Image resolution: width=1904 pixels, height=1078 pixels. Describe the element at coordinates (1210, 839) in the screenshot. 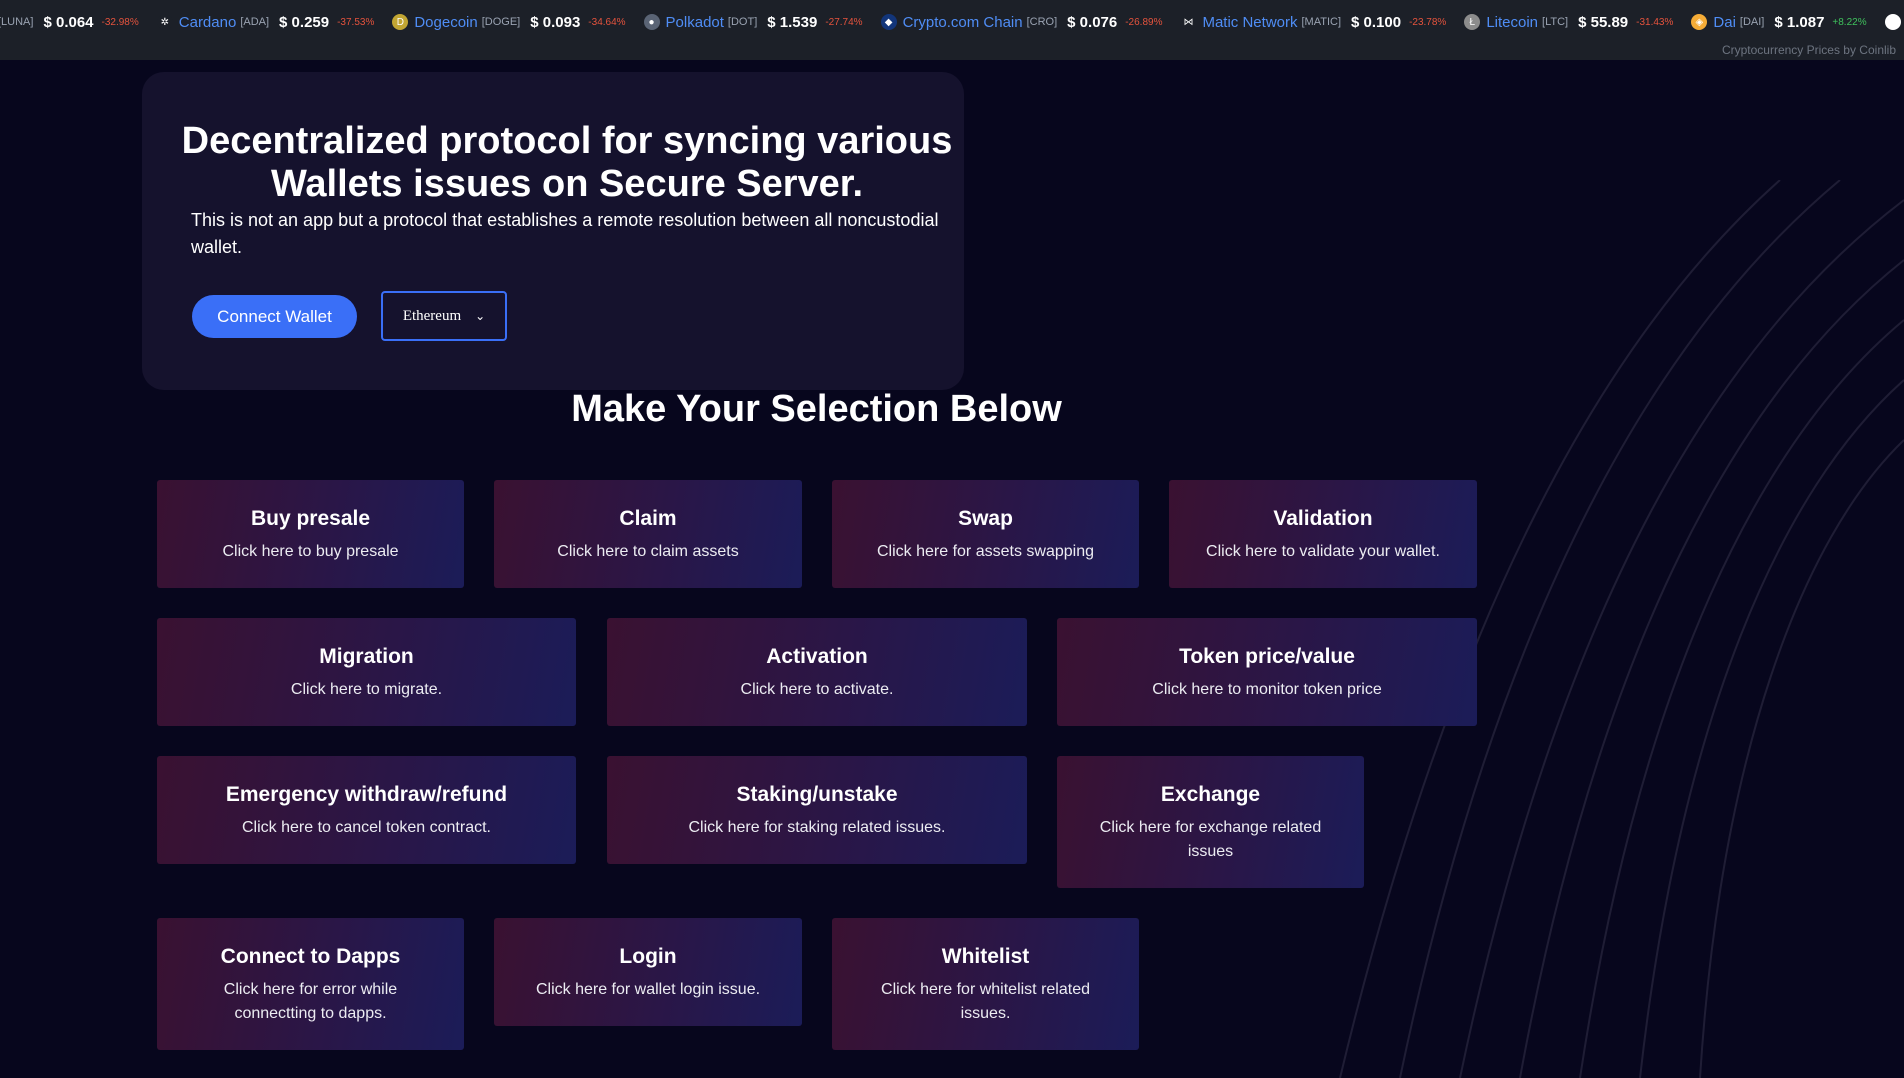

I see `card-description: Click here for exchange related issues` at that location.